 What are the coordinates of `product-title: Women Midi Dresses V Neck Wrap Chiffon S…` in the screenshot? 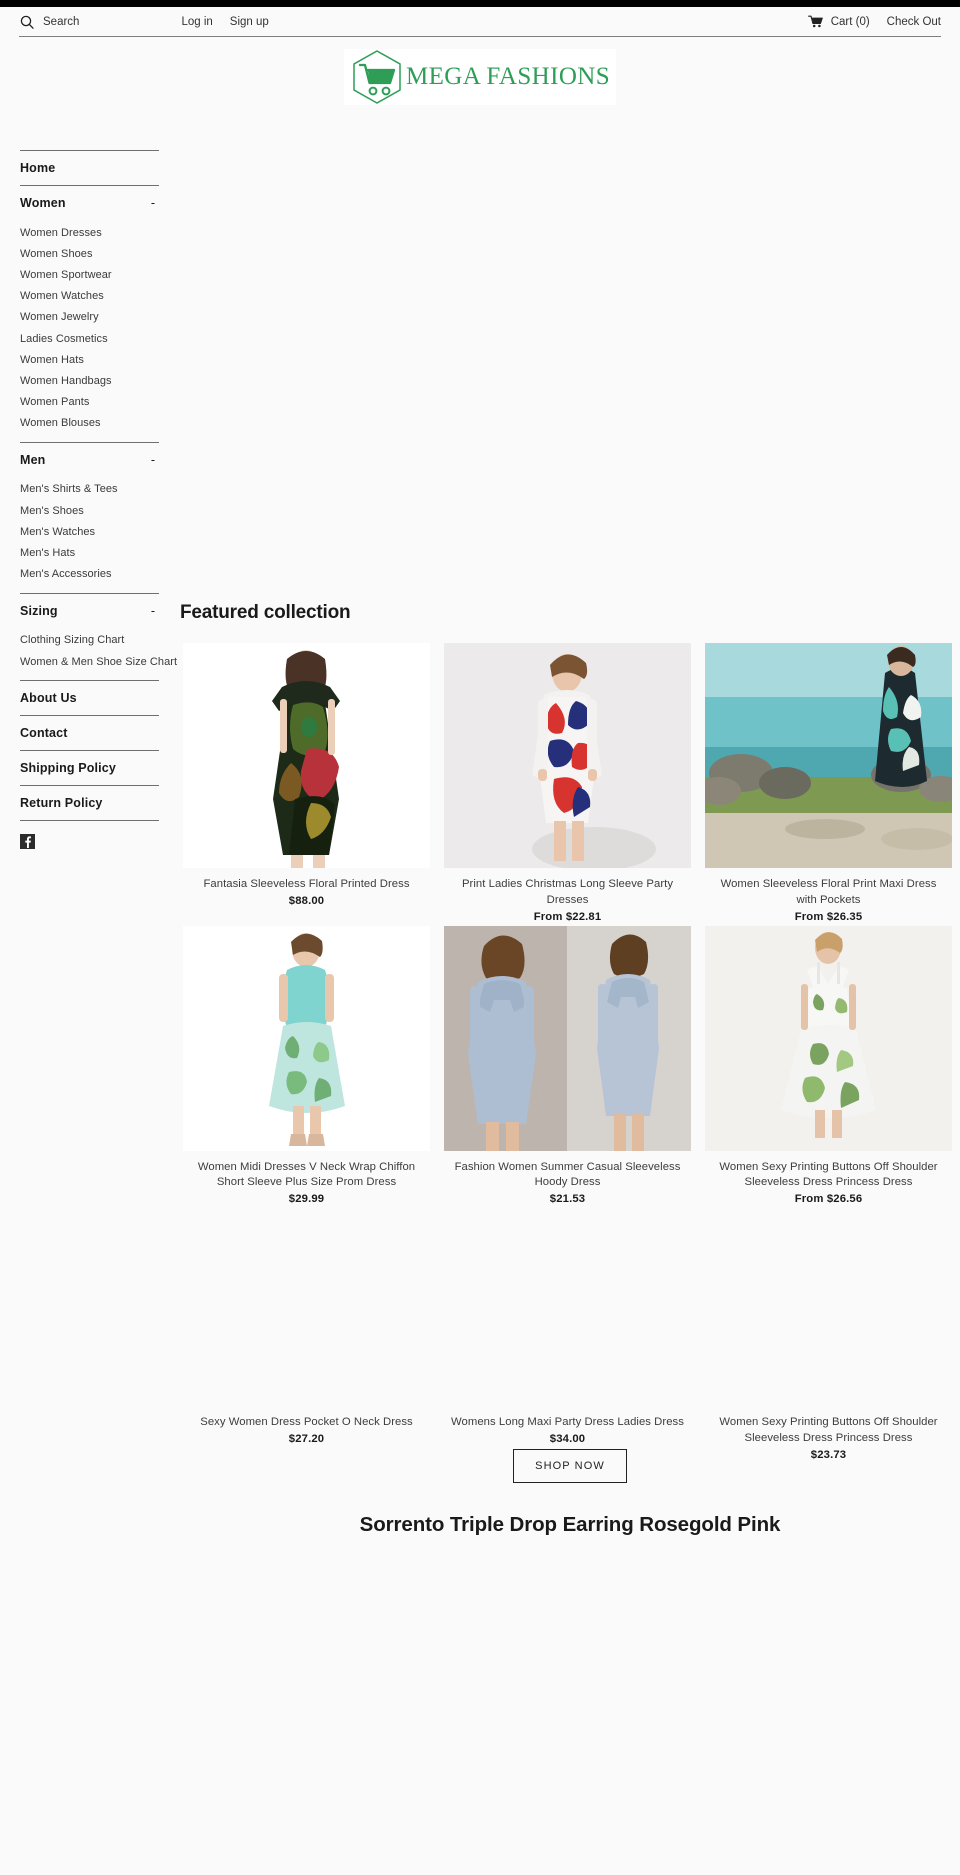 It's located at (306, 1174).